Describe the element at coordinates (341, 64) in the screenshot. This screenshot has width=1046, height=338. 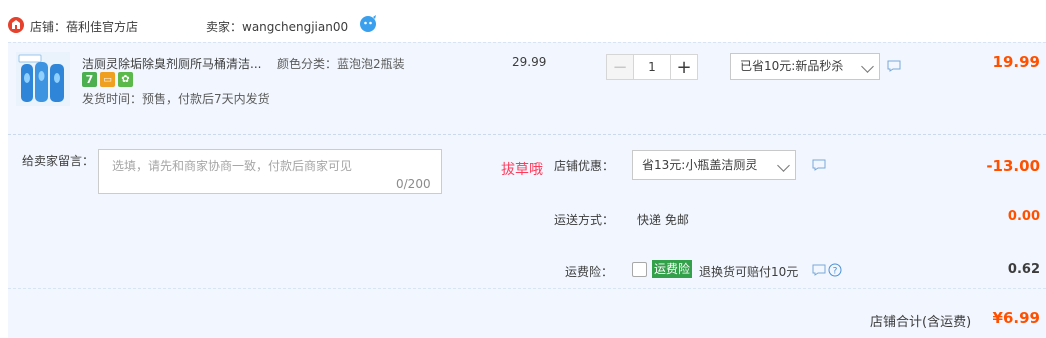
I see `product-sku: 颜色分类：蓝泡泡2瓶装` at that location.